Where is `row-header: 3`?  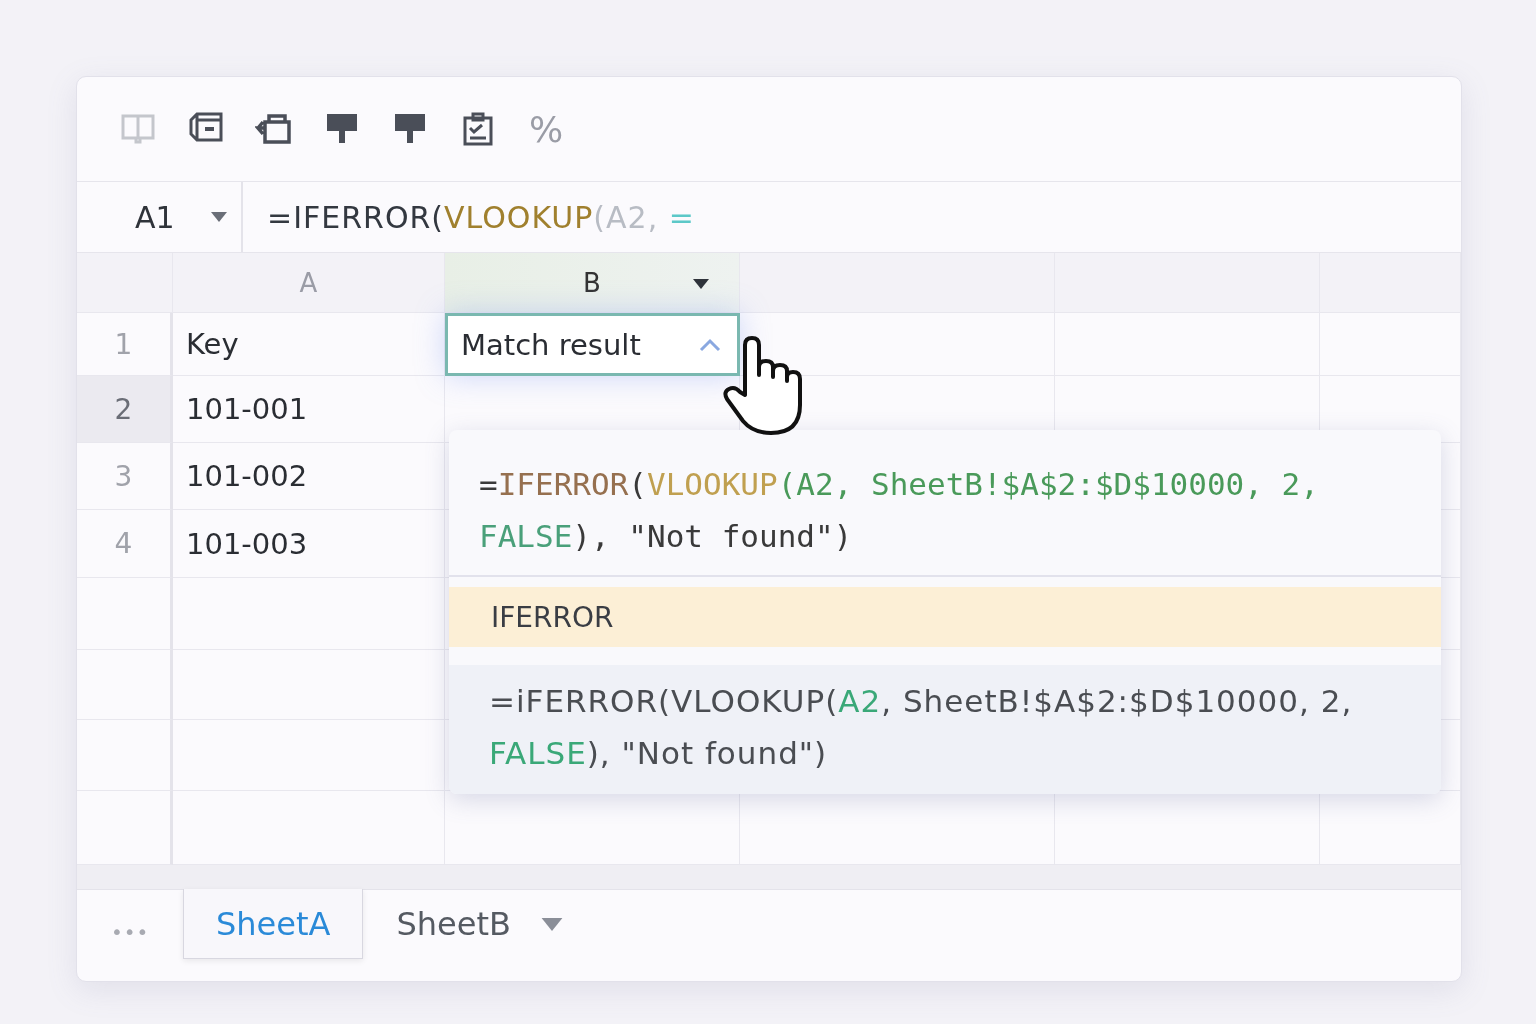 row-header: 3 is located at coordinates (125, 476).